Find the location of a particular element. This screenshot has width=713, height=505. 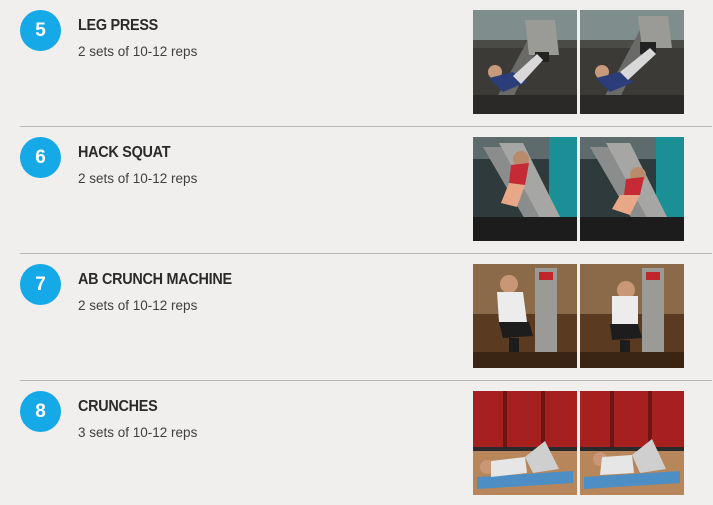

exercise-number-badge: 8 is located at coordinates (40, 411).